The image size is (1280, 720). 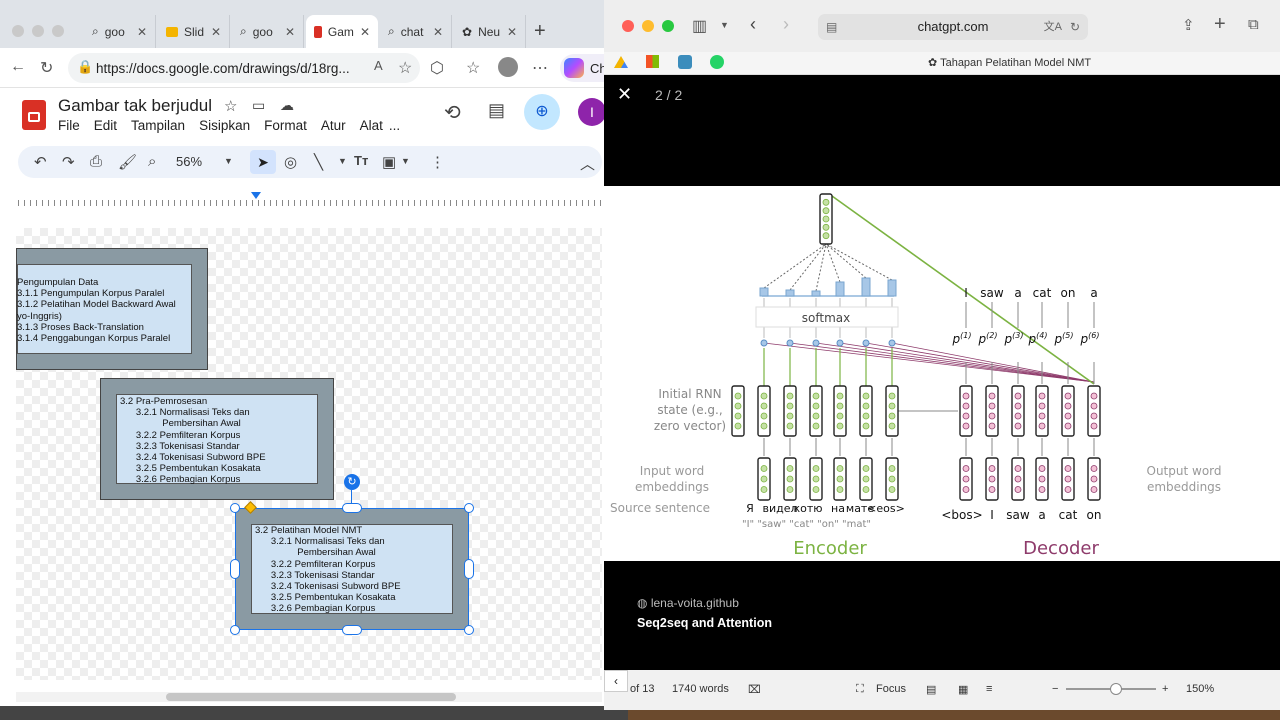 I want to click on rotate-handle-icon: ↻, so click(x=352, y=482).